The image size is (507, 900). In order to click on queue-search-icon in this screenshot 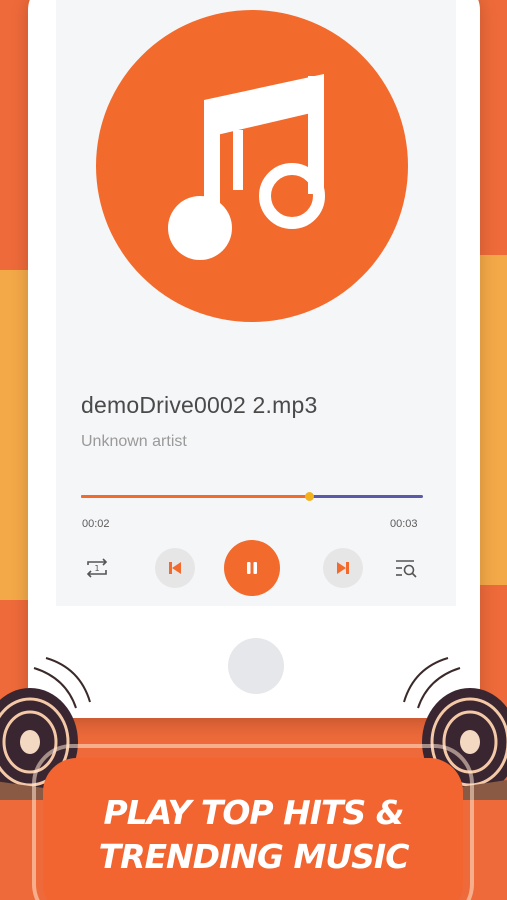, I will do `click(406, 569)`.